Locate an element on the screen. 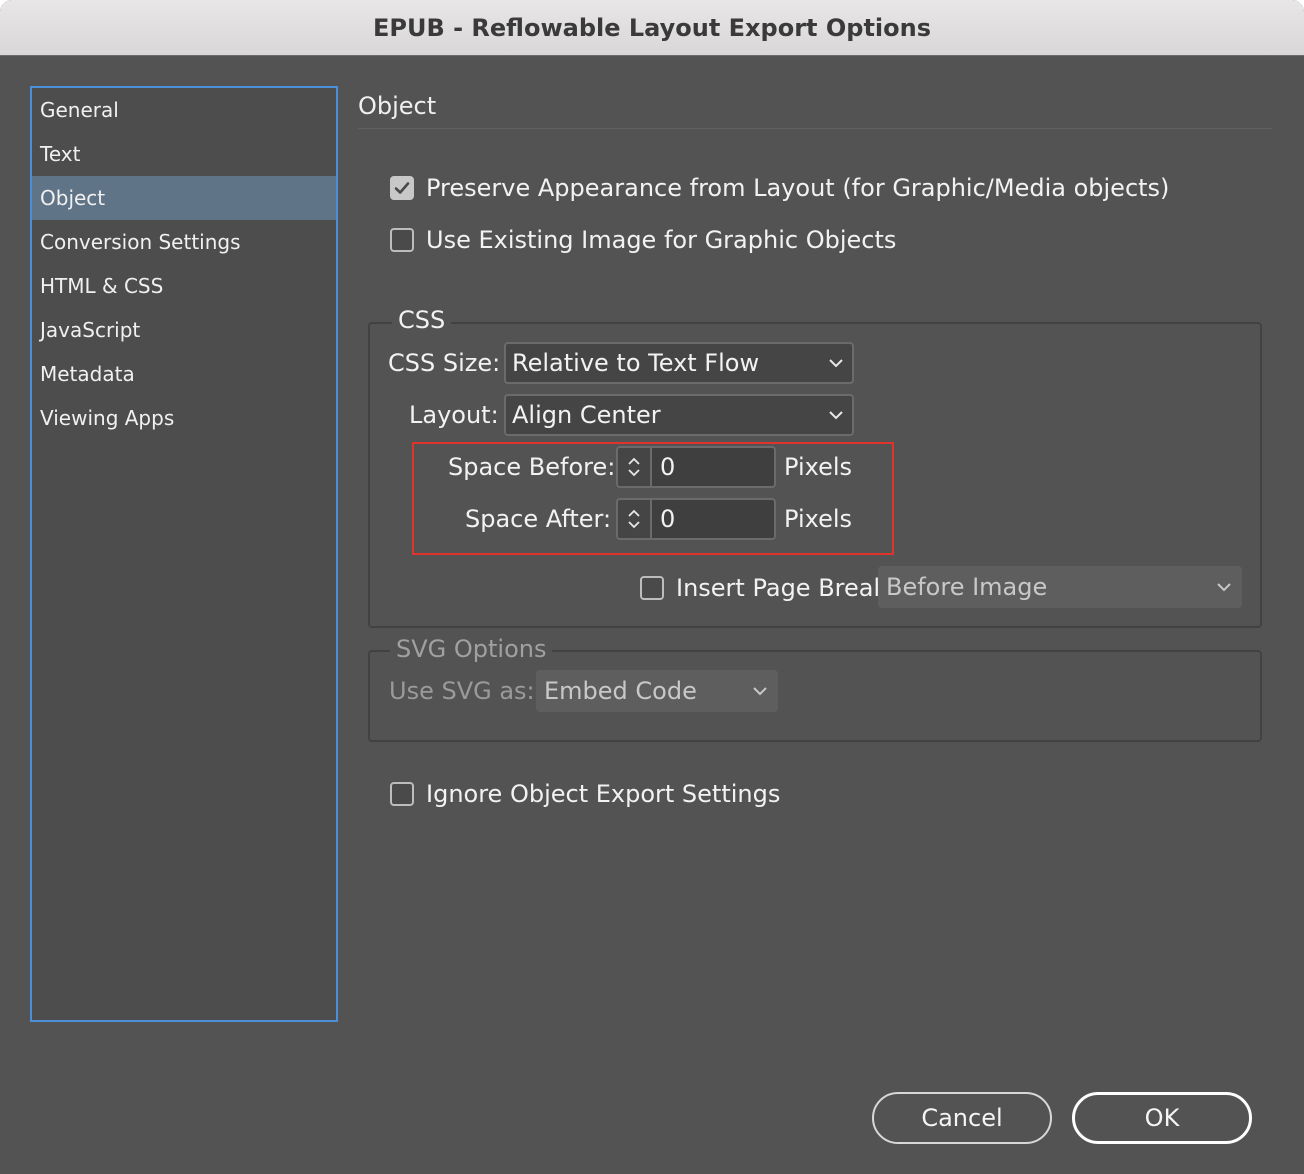  title-bar: EPUB - Reflowable Layout Export Options is located at coordinates (652, 28).